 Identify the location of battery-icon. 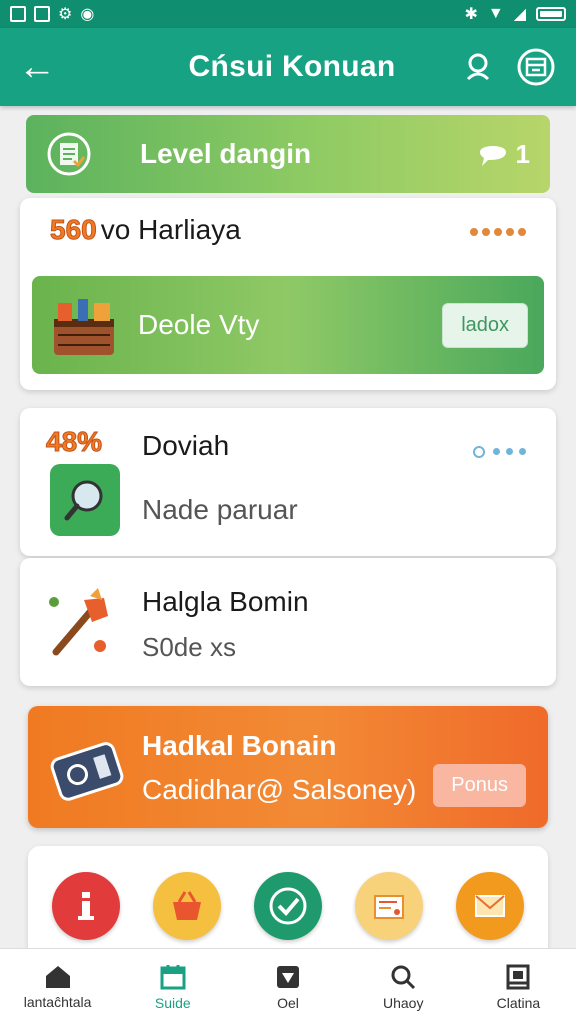
(551, 14).